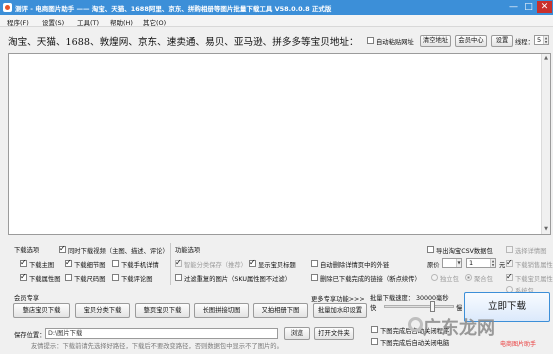 This screenshot has height=354, width=553. Describe the element at coordinates (154, 22) in the screenshot. I see `menu-other: 其它(O)` at that location.